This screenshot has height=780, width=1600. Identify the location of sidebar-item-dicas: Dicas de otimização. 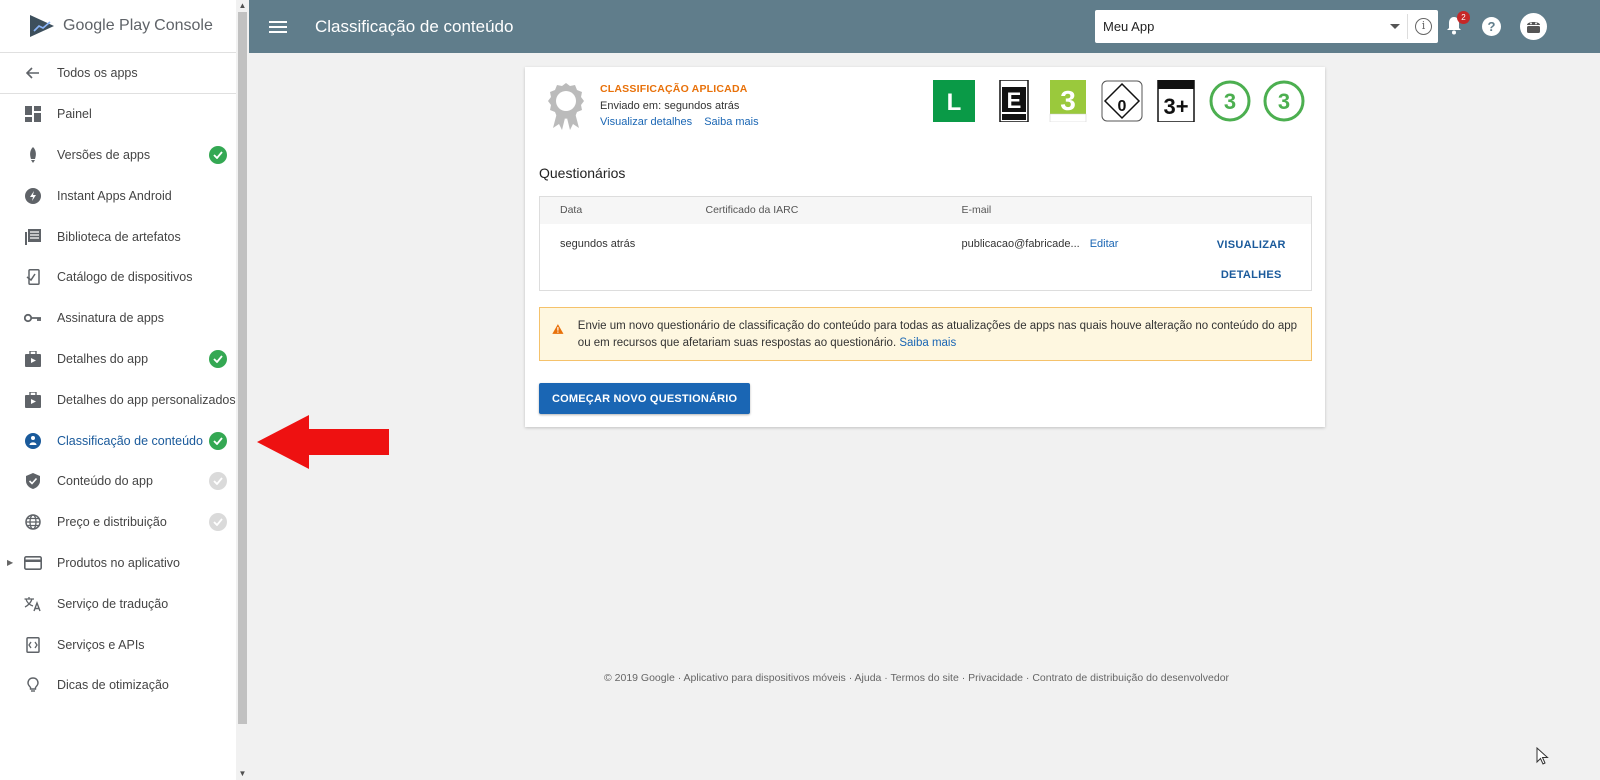
(118, 685).